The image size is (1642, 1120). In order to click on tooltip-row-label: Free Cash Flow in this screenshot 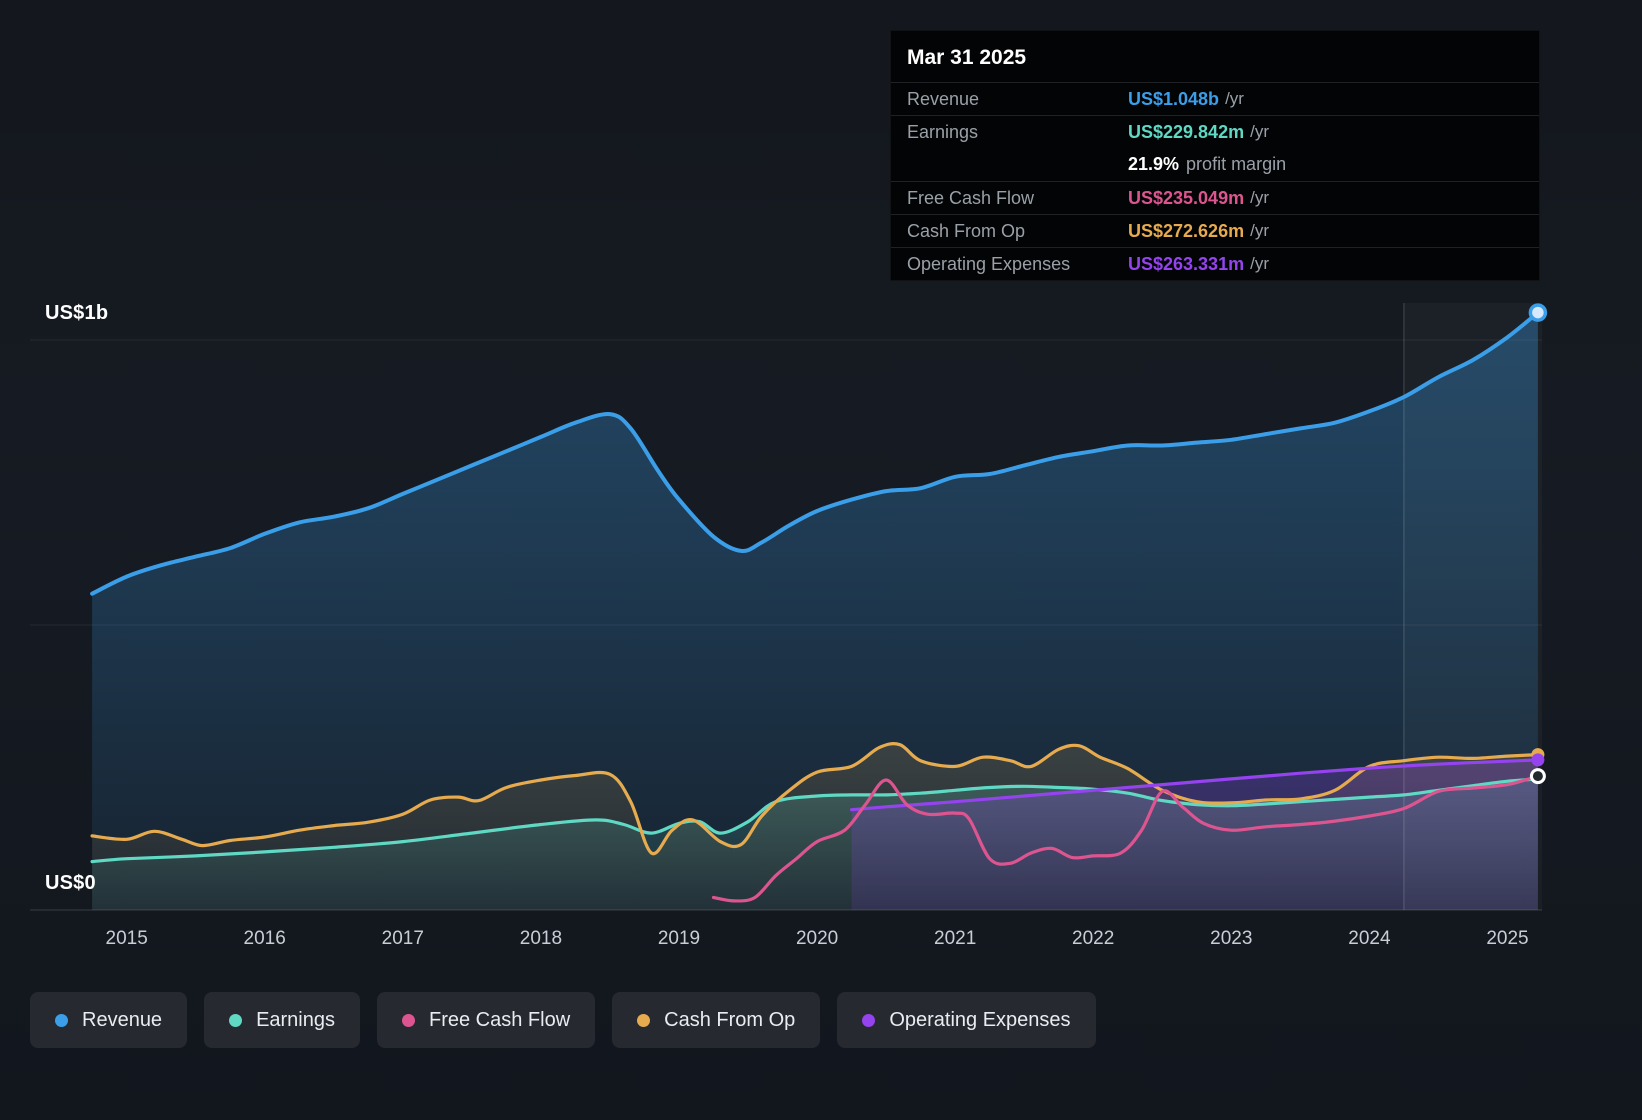, I will do `click(971, 197)`.